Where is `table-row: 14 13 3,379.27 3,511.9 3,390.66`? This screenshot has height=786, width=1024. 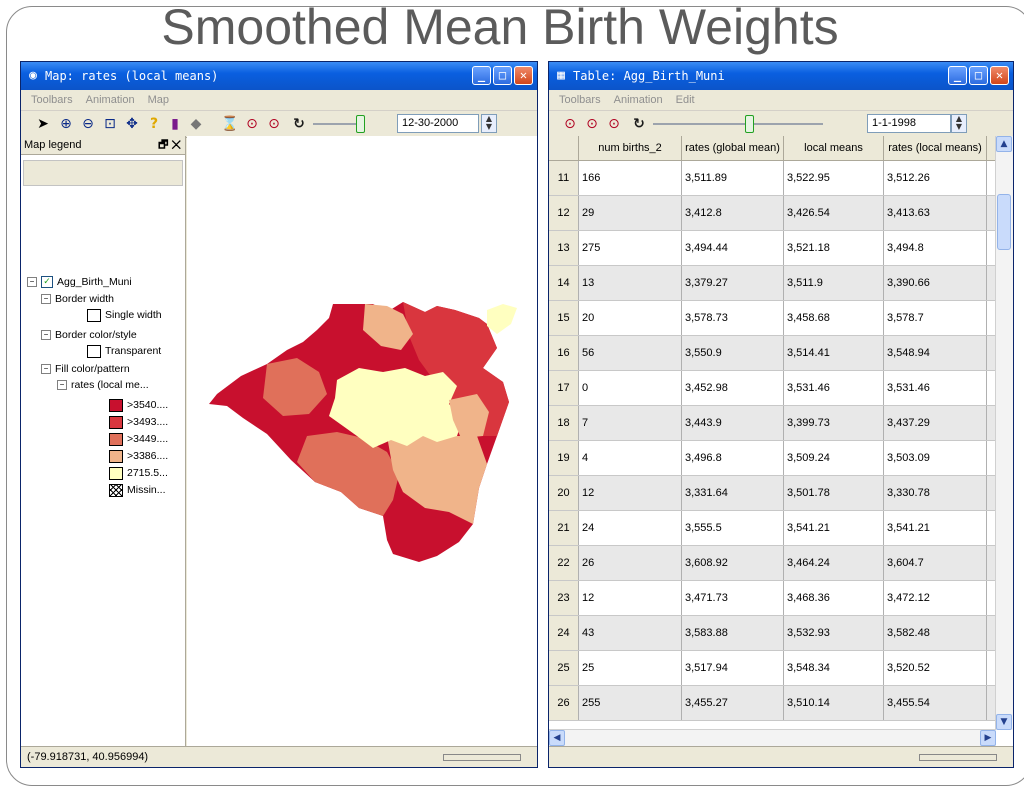 table-row: 14 13 3,379.27 3,511.9 3,390.66 is located at coordinates (772, 283).